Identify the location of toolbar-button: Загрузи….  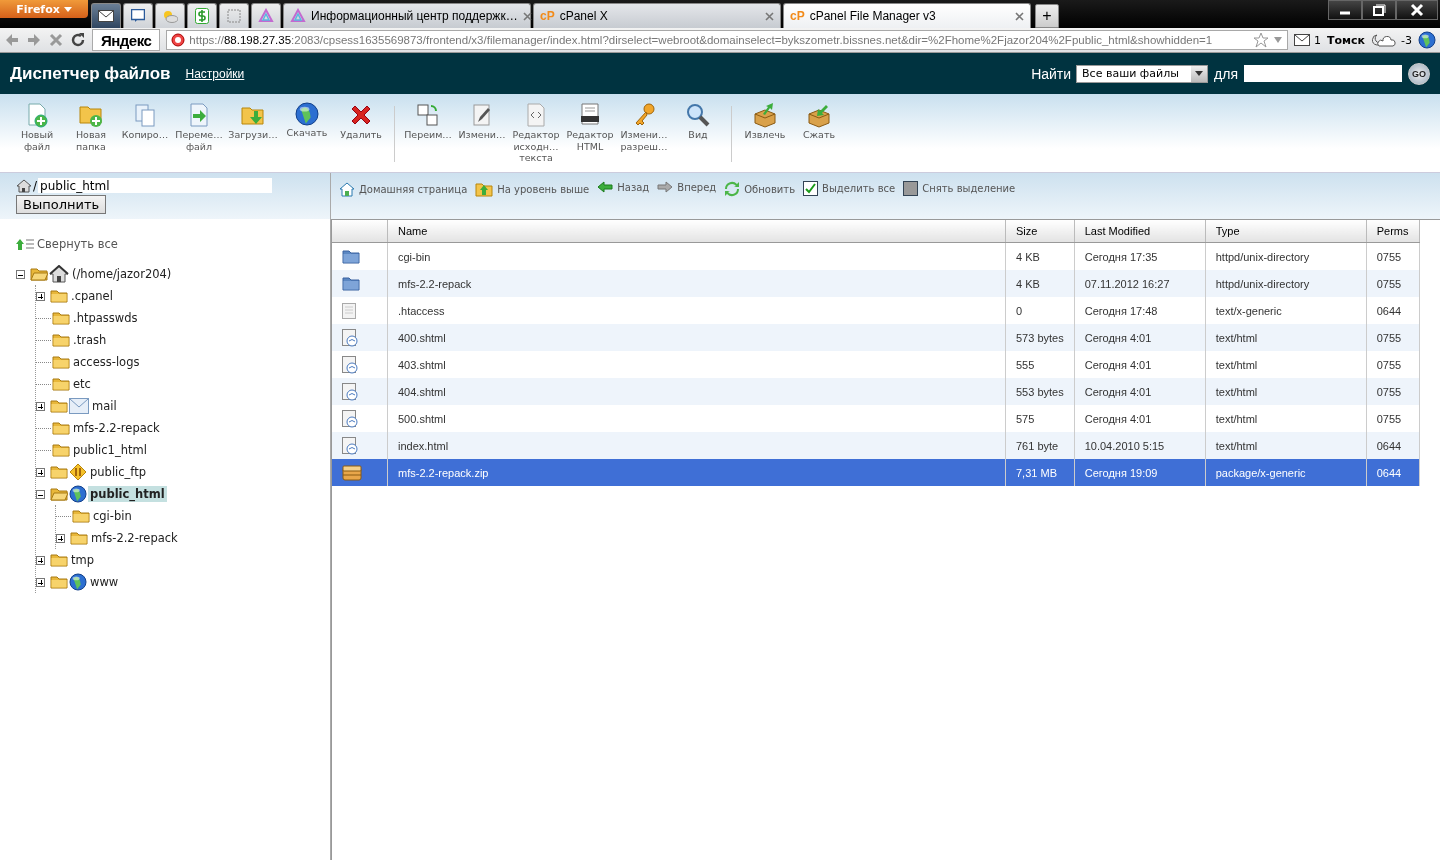
(253, 121).